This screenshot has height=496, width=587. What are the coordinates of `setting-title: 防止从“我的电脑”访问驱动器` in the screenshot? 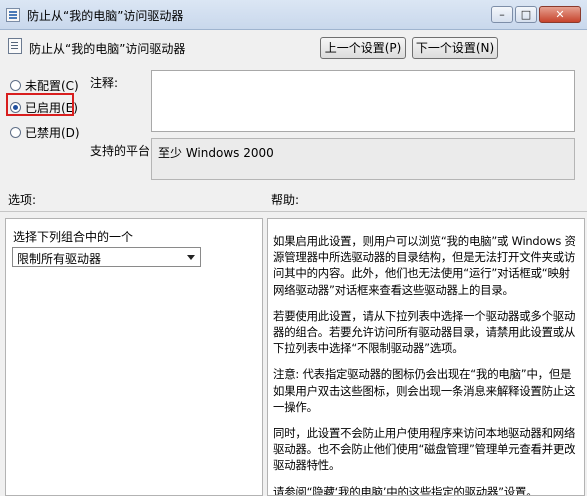 It's located at (107, 49).